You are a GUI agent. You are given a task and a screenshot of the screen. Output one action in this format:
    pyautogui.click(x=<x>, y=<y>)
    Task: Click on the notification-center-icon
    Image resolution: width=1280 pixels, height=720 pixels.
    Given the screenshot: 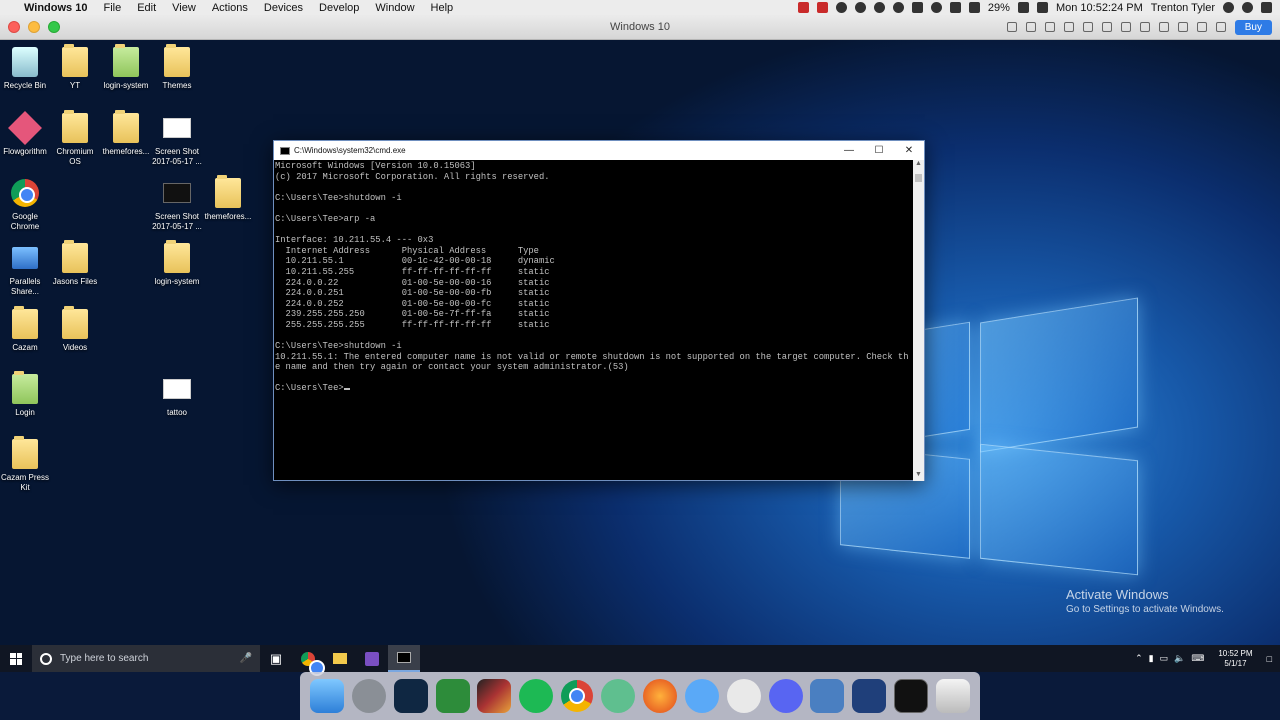 What is the action you would take?
    pyautogui.click(x=1266, y=7)
    